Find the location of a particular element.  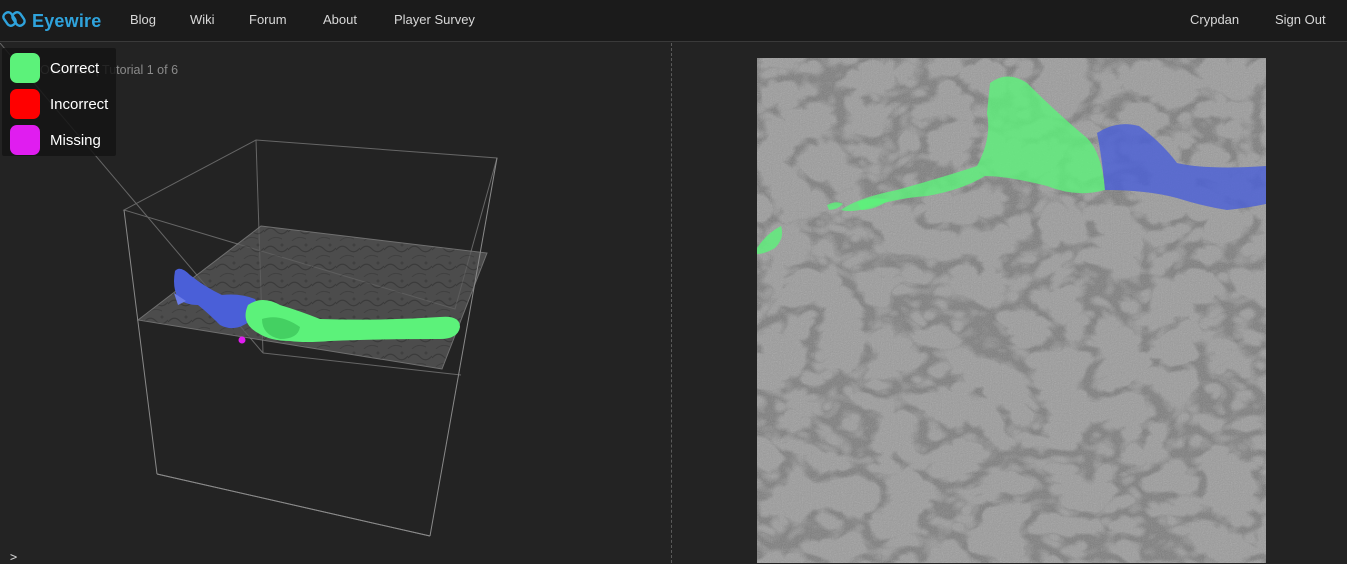

missing-marker is located at coordinates (242, 340).